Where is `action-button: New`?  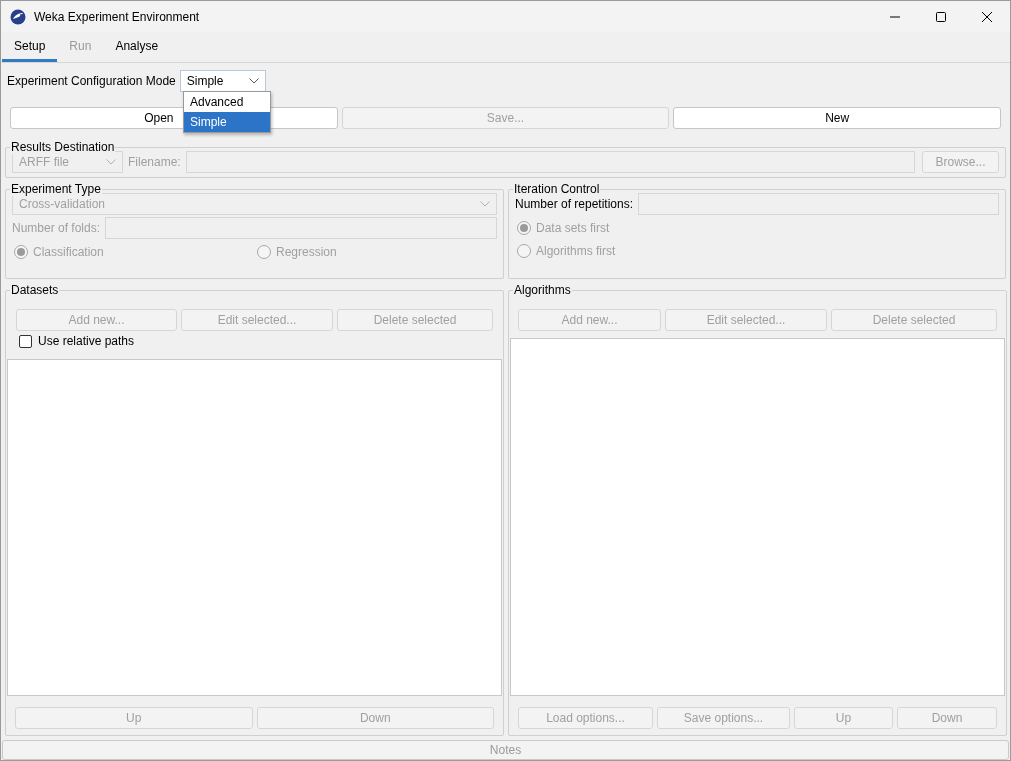 action-button: New is located at coordinates (837, 118).